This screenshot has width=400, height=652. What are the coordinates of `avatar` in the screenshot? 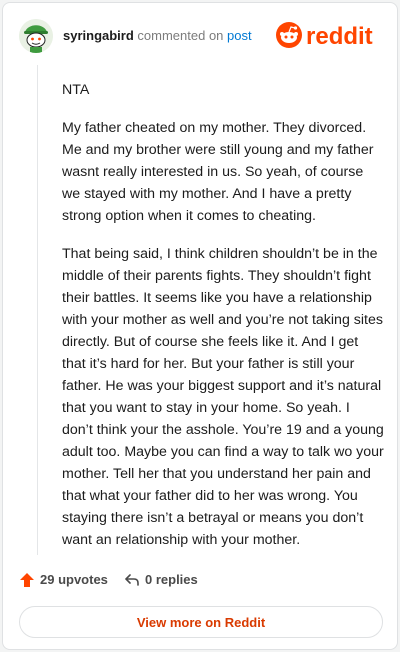 It's located at (36, 36).